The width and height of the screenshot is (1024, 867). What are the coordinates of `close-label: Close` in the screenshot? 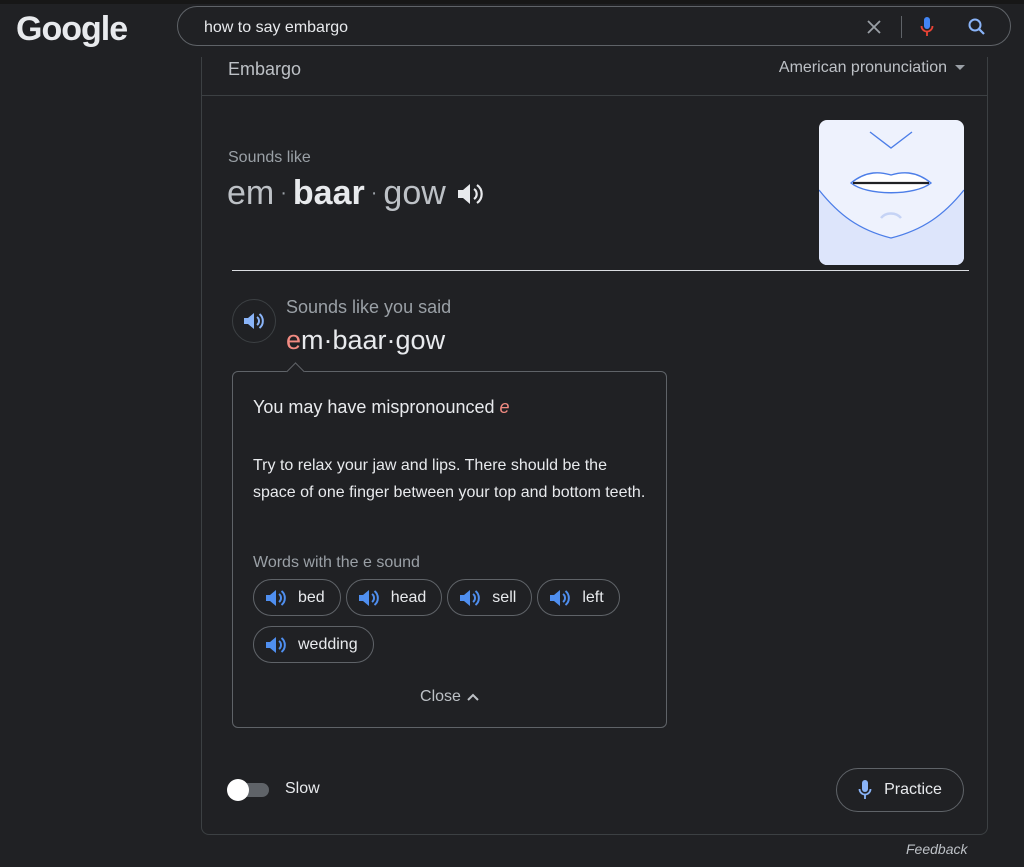 It's located at (440, 696).